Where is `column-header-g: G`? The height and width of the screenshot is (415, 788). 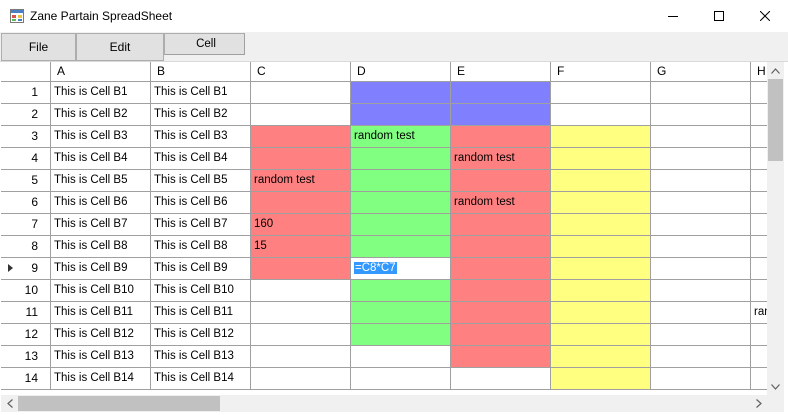
column-header-g: G is located at coordinates (701, 72).